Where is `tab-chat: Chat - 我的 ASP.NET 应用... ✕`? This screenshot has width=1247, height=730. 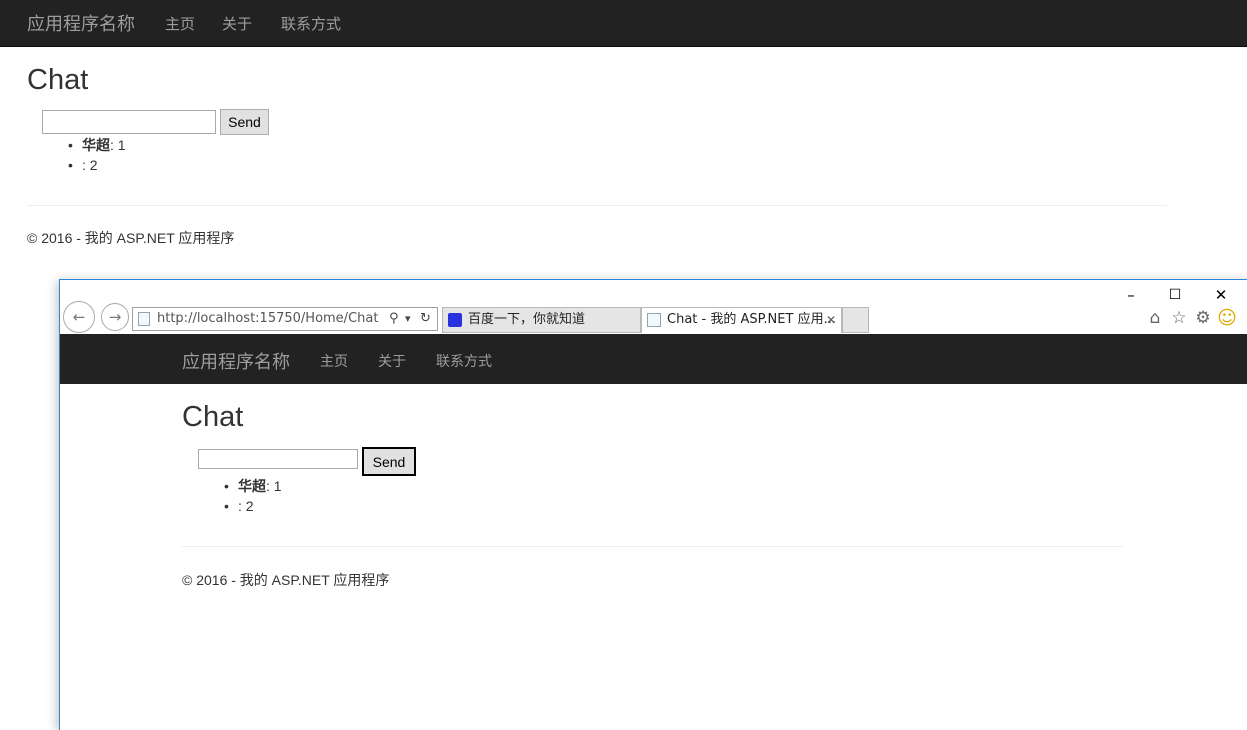 tab-chat: Chat - 我的 ASP.NET 应用... ✕ is located at coordinates (741, 320).